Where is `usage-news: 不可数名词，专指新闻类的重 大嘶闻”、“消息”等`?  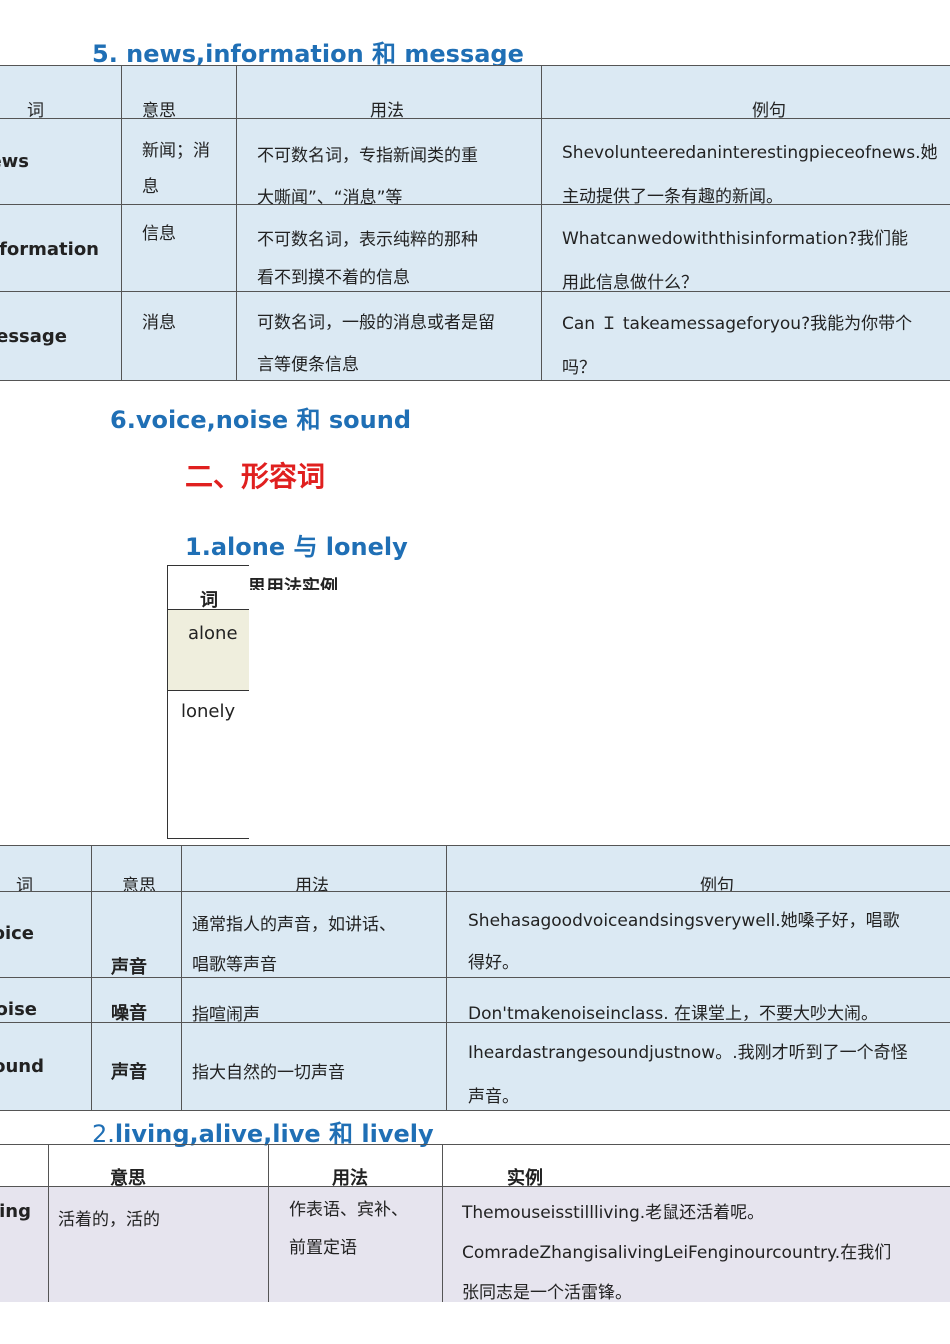
usage-news: 不可数名词，专指新闻类的重 大嘶闻”、“消息”等 is located at coordinates (367, 175).